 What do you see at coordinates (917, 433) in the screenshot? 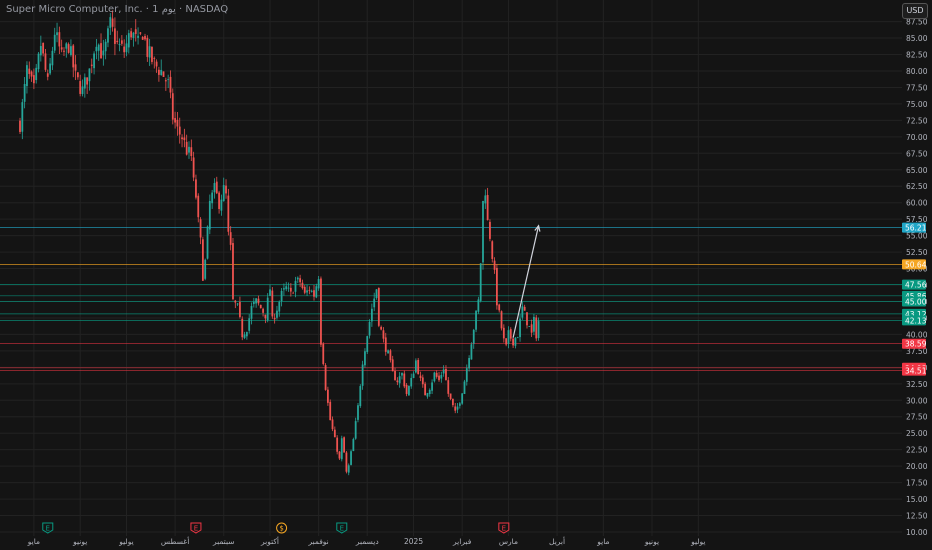
I see `y-tick-label: 25.00` at bounding box center [917, 433].